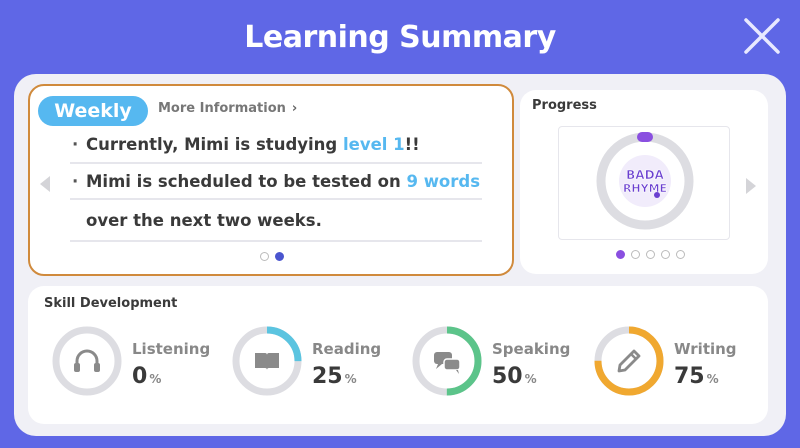 The width and height of the screenshot is (800, 448). What do you see at coordinates (111, 303) in the screenshot?
I see `skill-development-label: Skill Development` at bounding box center [111, 303].